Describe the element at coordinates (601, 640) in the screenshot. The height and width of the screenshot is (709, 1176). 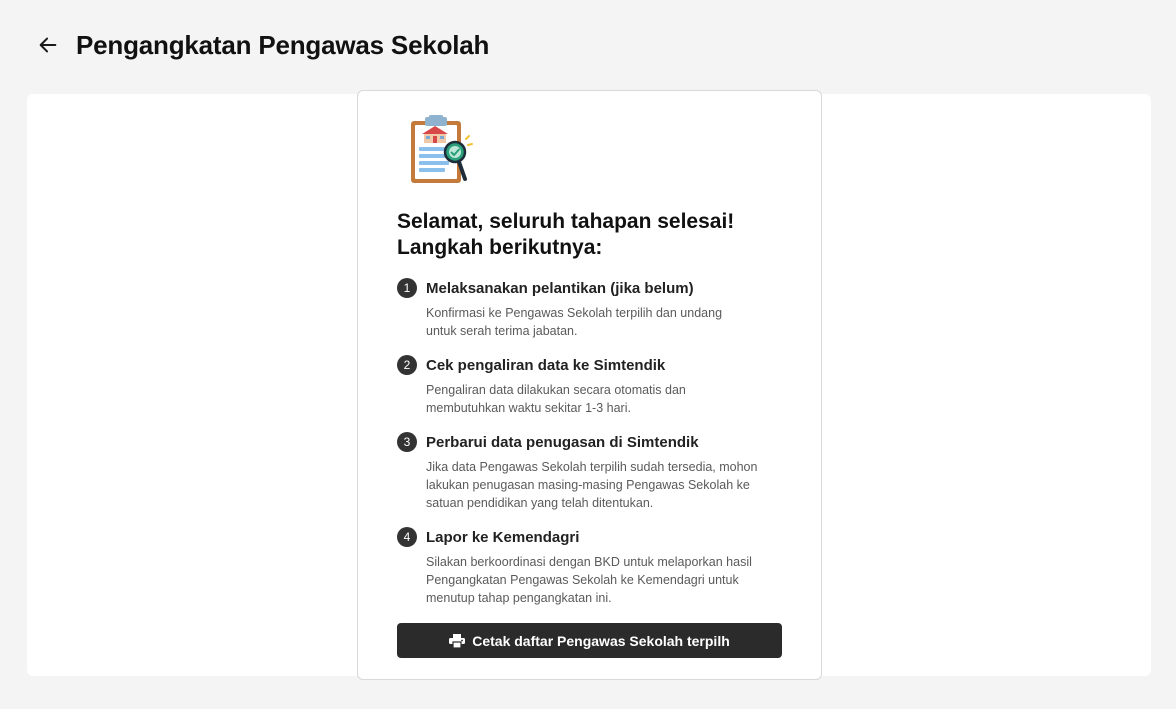
I see `print-button-label: Cetak daftar Pengawas Sekolah terpilh` at that location.